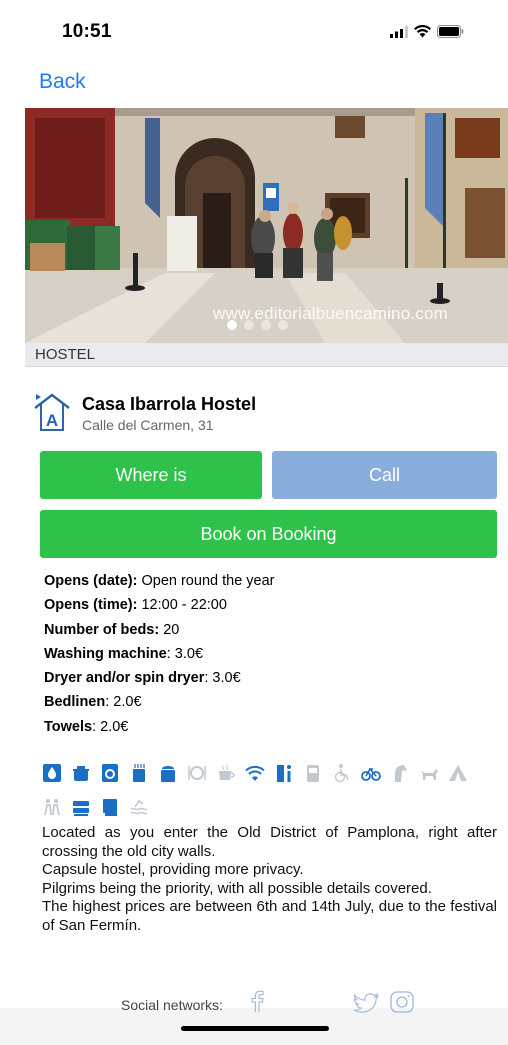 The image size is (508, 1045). I want to click on detail-row: Washing machine: 3.0€, so click(124, 653).